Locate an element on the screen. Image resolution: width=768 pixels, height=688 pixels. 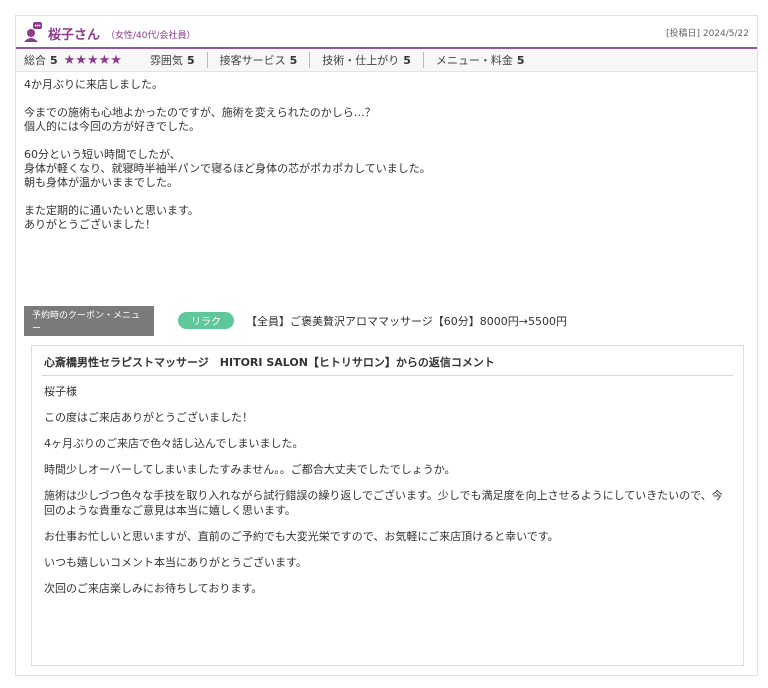
user-avatar-icon is located at coordinates (33, 32).